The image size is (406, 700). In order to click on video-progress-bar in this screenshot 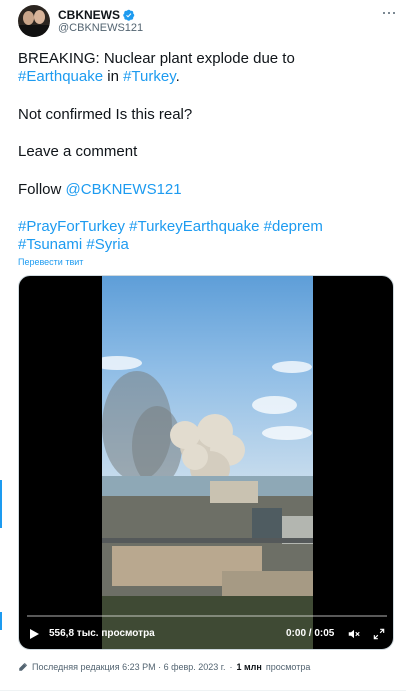, I will do `click(207, 616)`.